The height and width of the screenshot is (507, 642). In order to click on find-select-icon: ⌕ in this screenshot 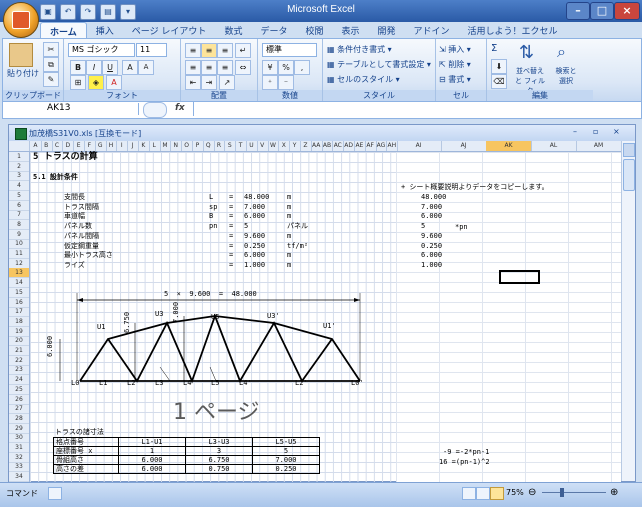, I will do `click(561, 52)`.